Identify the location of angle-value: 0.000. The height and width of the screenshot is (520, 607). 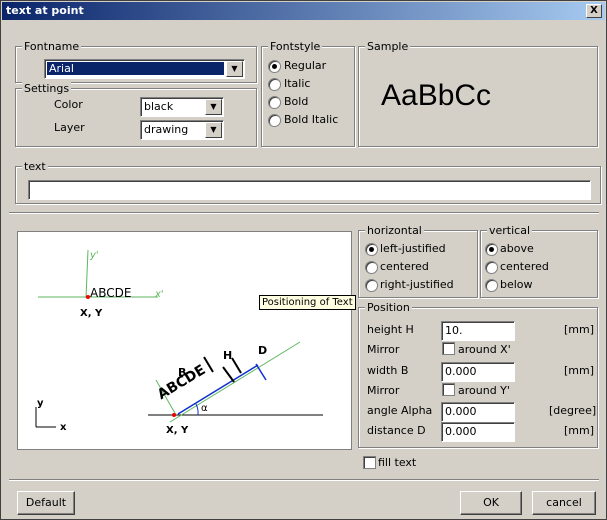
(461, 411).